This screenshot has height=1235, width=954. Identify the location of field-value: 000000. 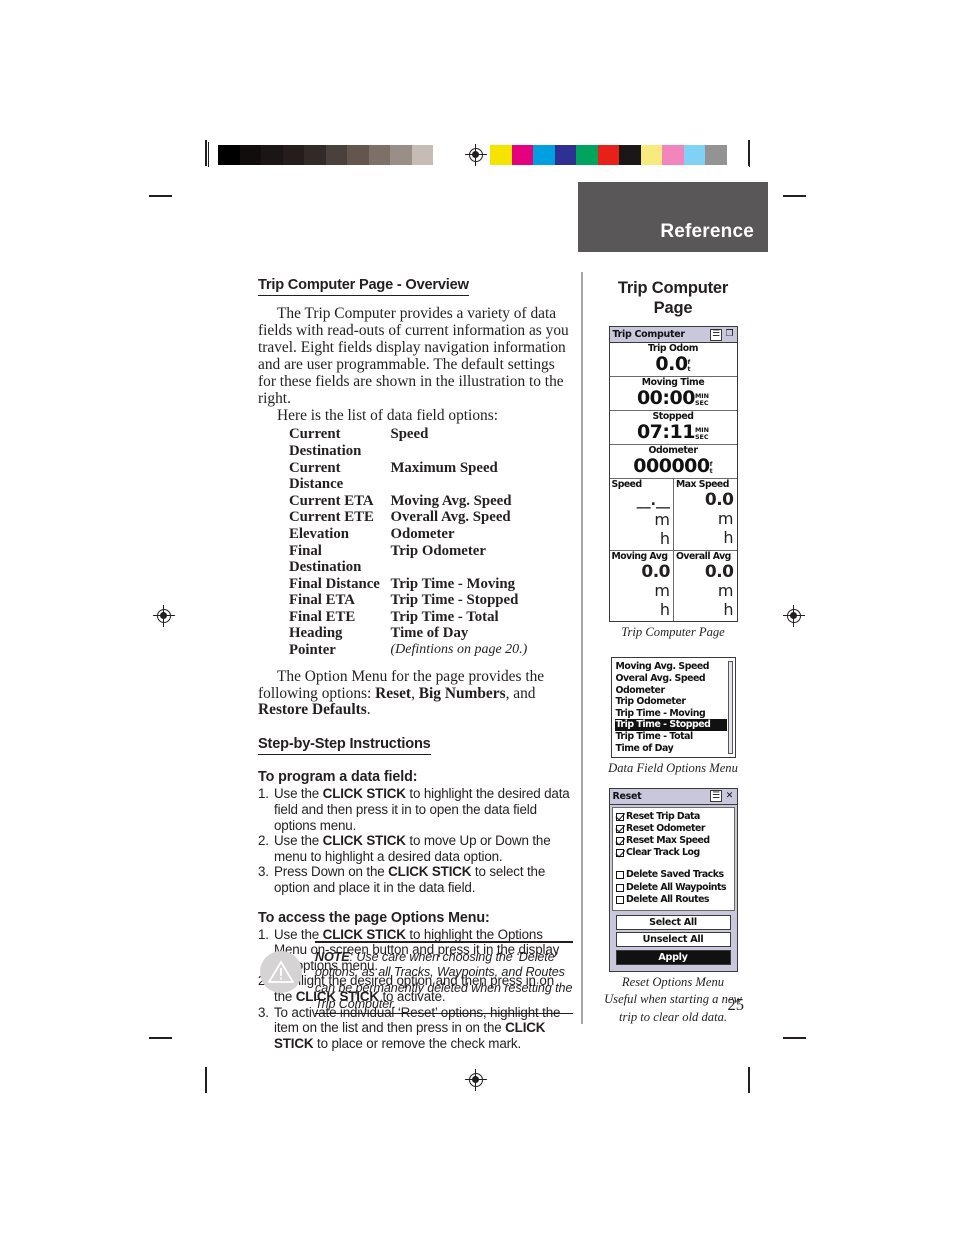
(671, 466).